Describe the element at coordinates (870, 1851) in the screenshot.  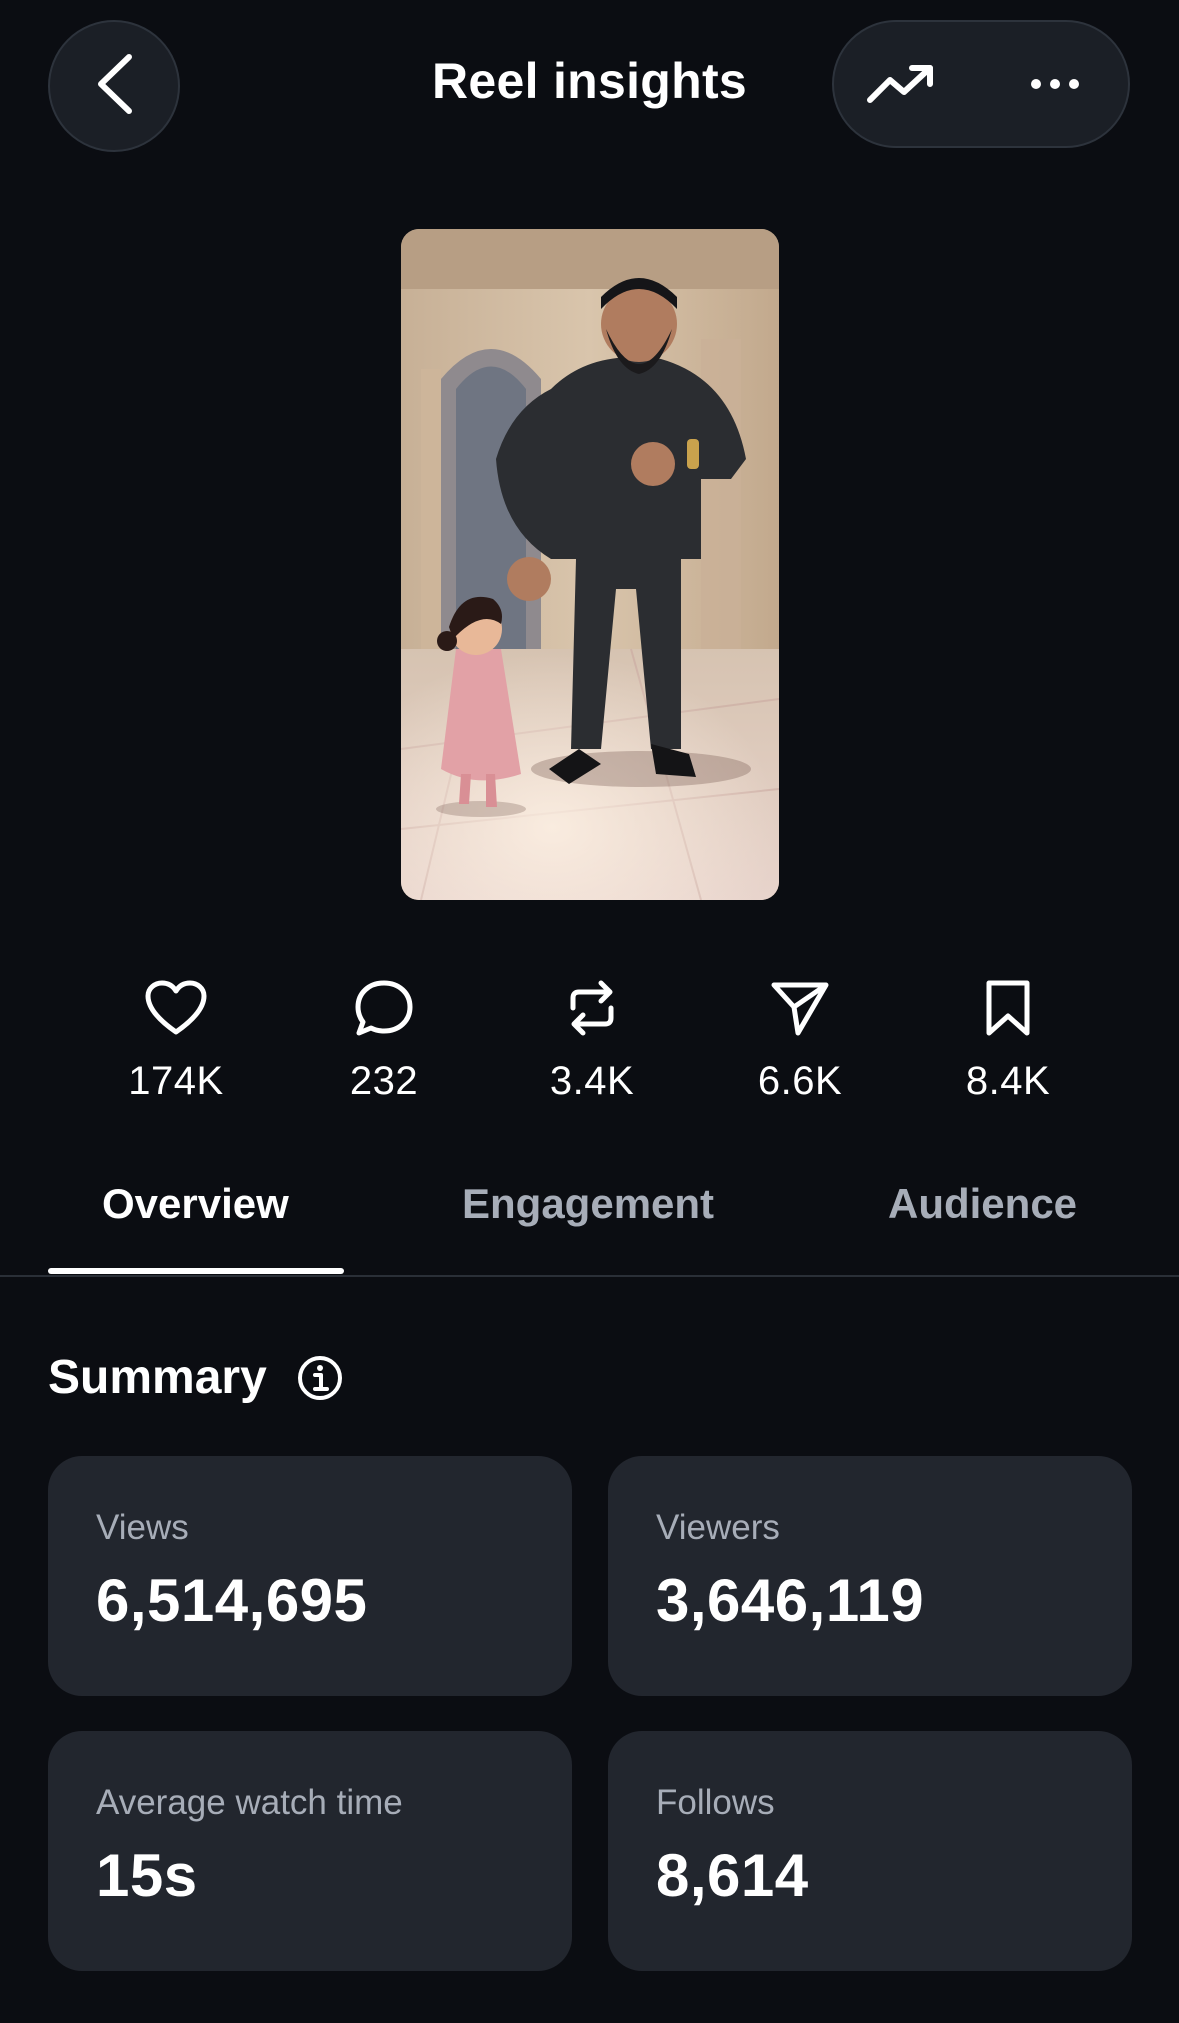
I see `follows-card: Follows 8,614` at that location.